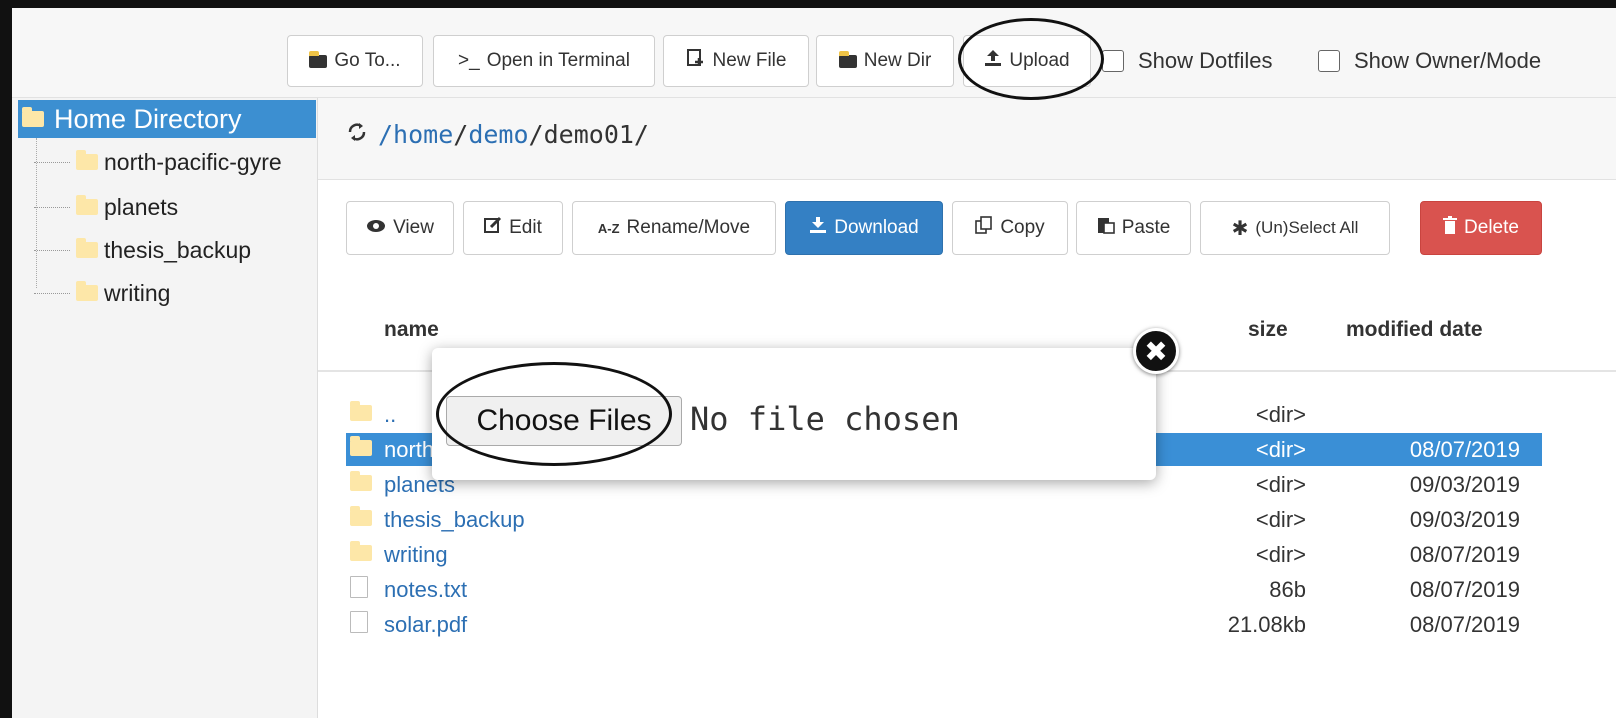  I want to click on row-name: solar.pdf, so click(425, 625).